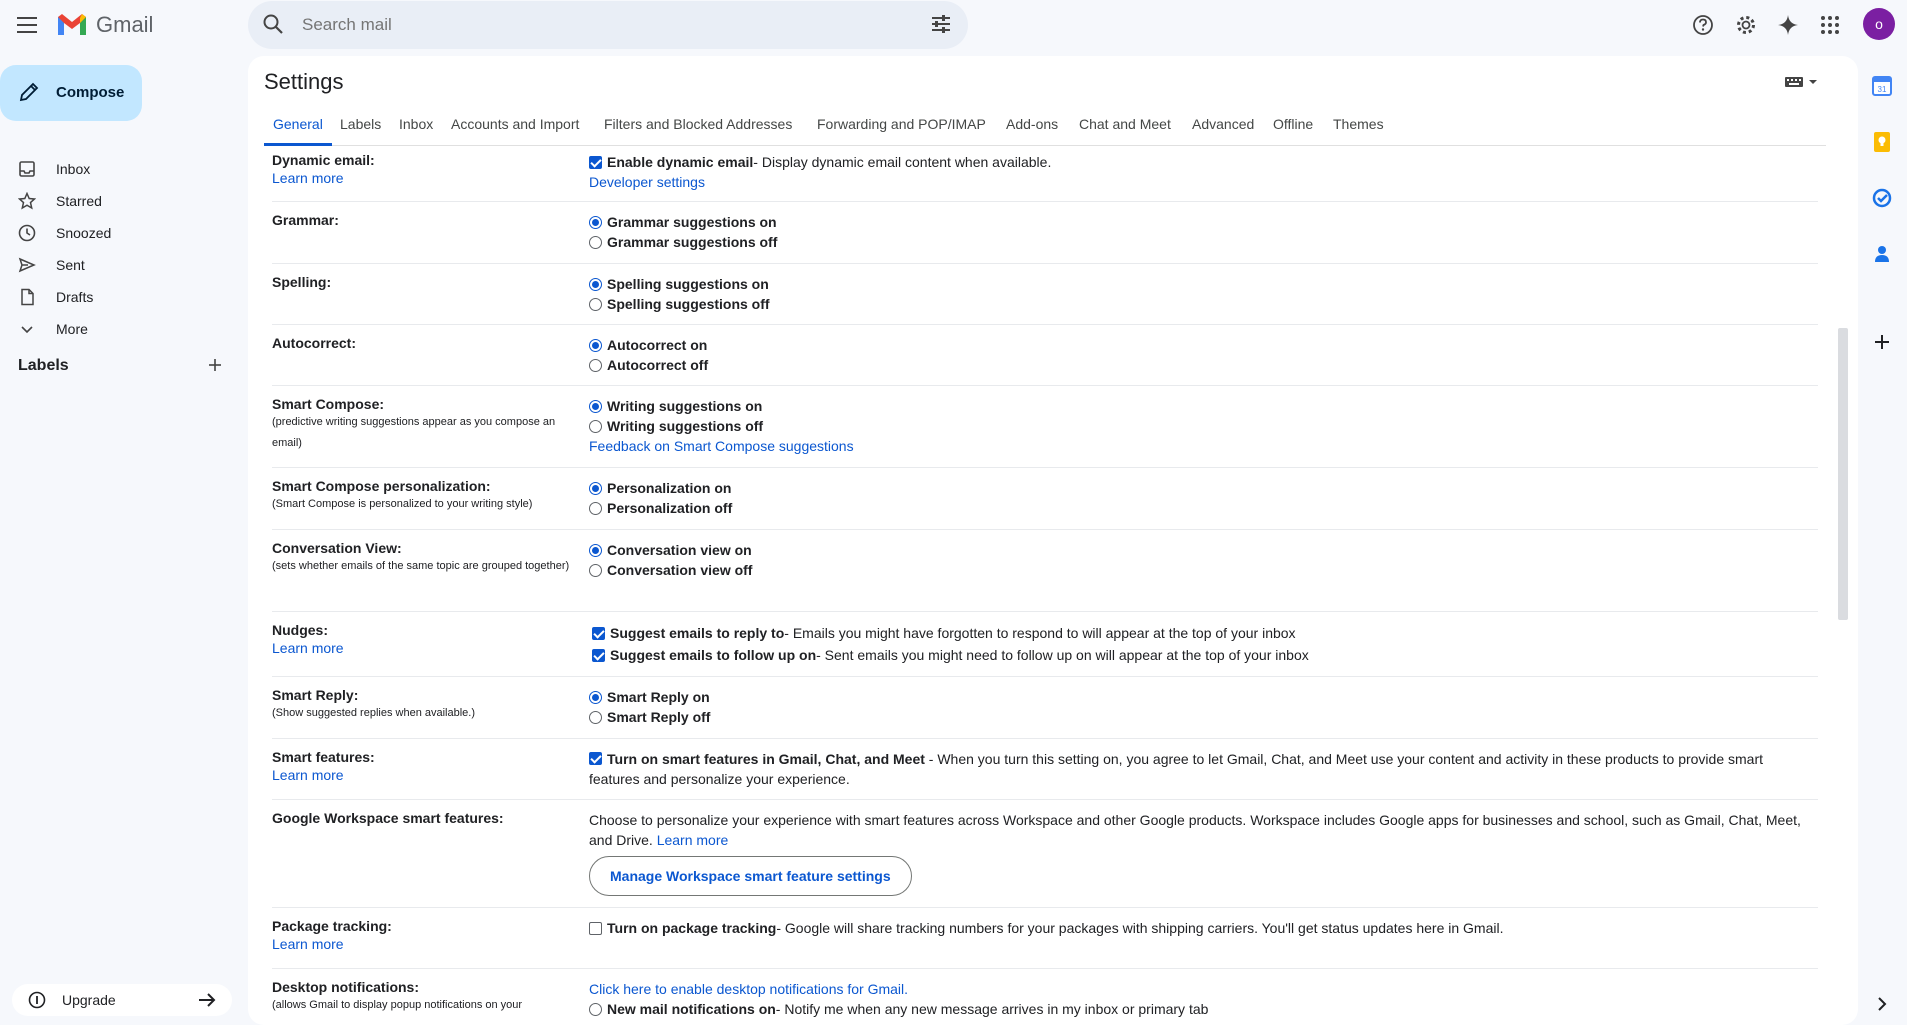  What do you see at coordinates (1703, 25) in the screenshot?
I see `help-icon` at bounding box center [1703, 25].